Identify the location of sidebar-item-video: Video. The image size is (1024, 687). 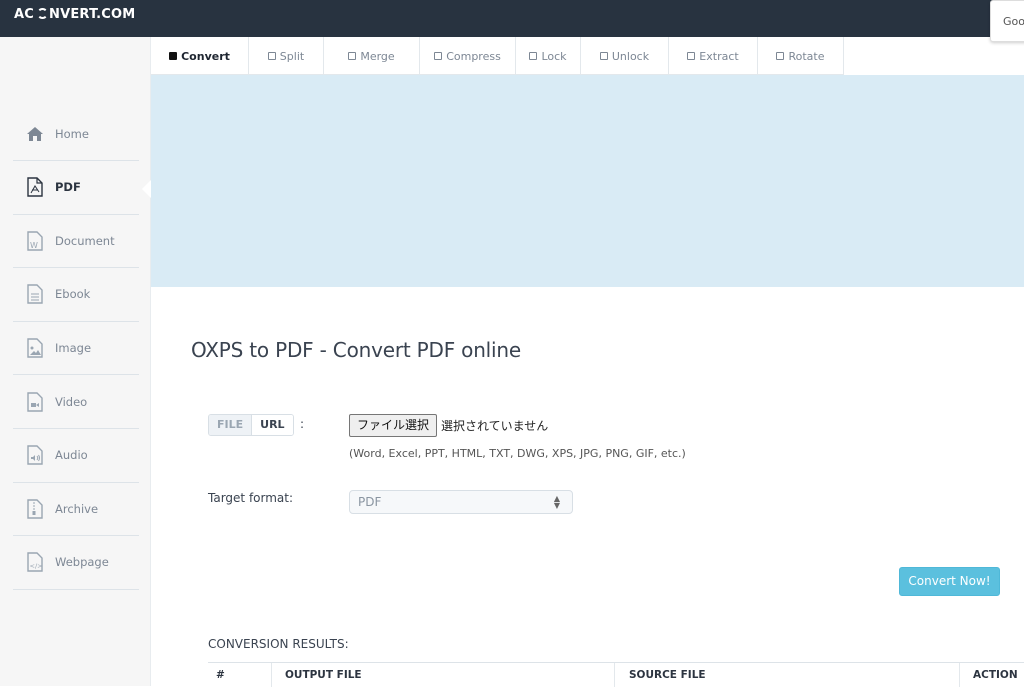
(76, 402).